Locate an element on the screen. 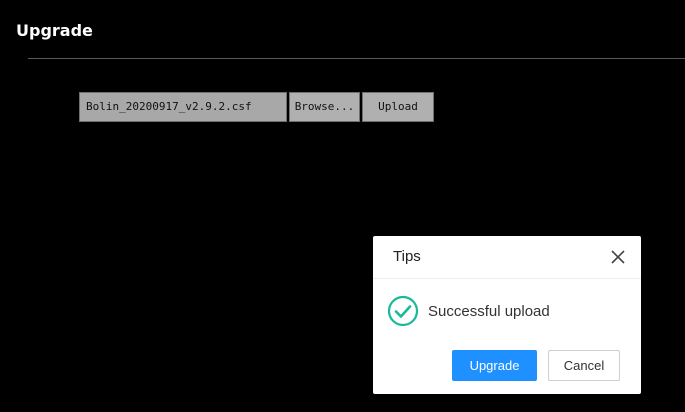 The image size is (685, 412). upgrade-button: Upgrade is located at coordinates (494, 365).